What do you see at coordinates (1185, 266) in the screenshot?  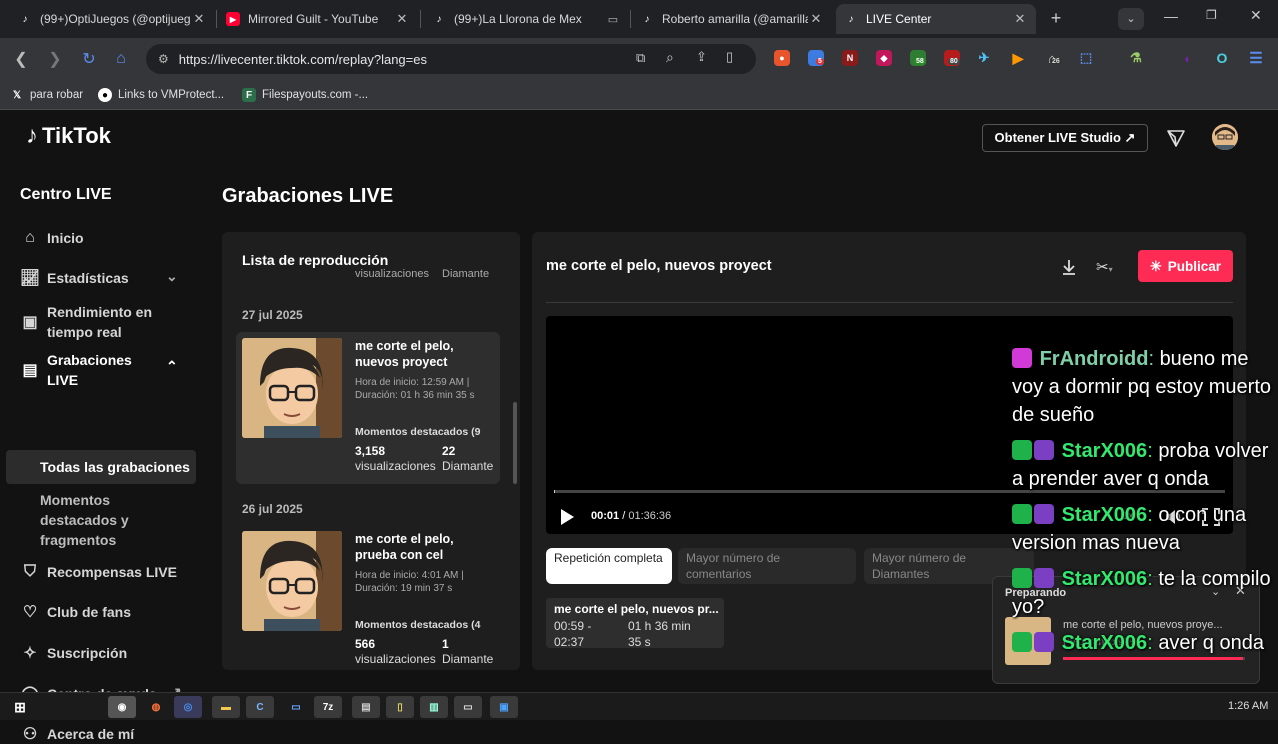 I see `publish-button: ✳ Publicar` at bounding box center [1185, 266].